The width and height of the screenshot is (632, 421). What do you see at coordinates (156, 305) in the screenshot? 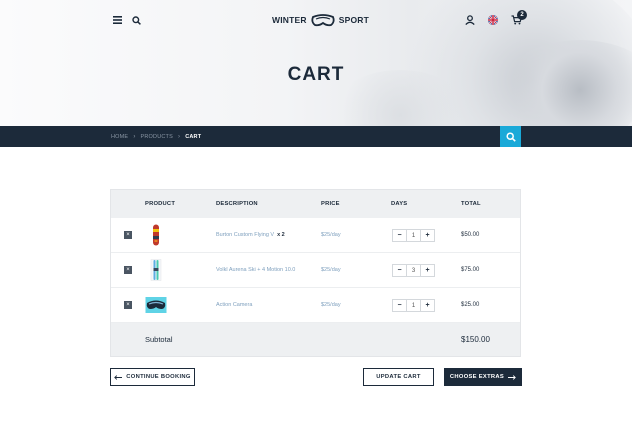
I see `goggles-icon` at bounding box center [156, 305].